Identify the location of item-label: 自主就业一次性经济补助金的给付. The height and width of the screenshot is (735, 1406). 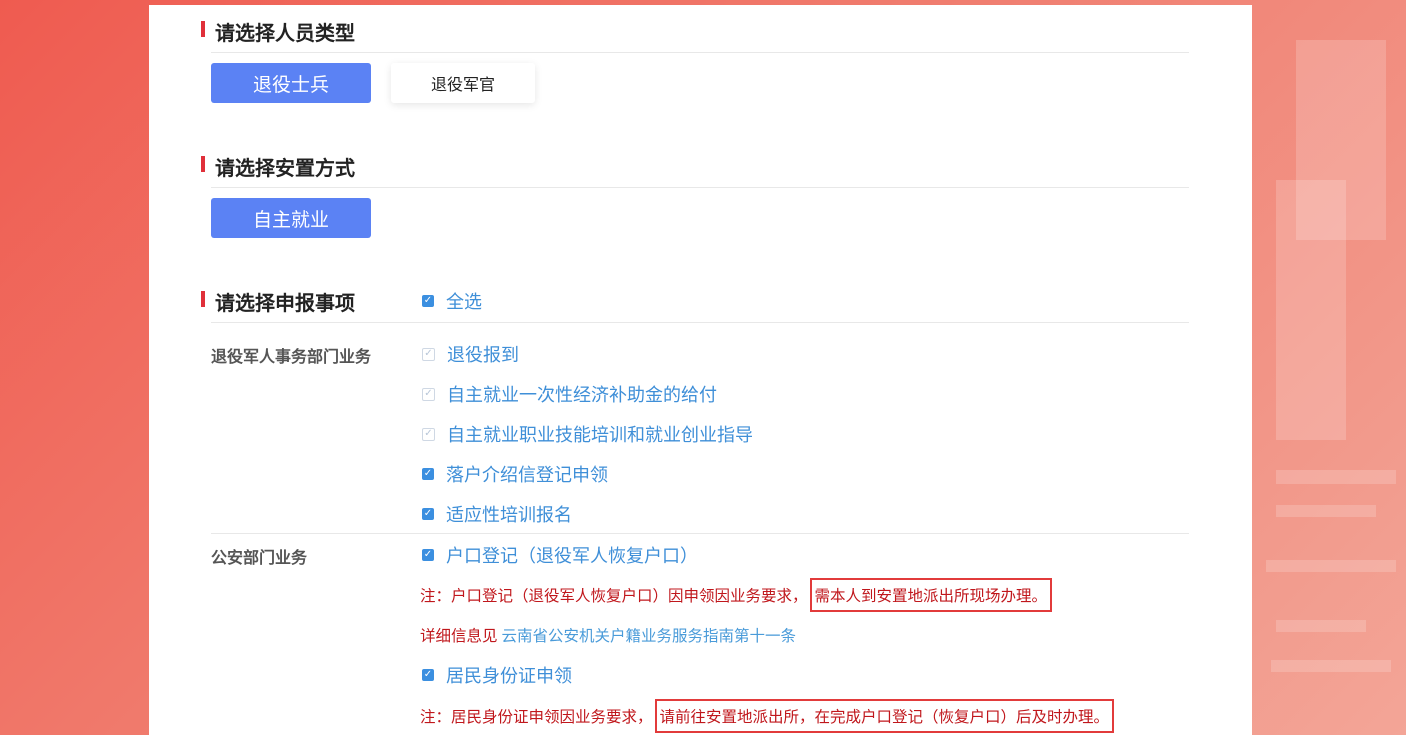
(582, 395).